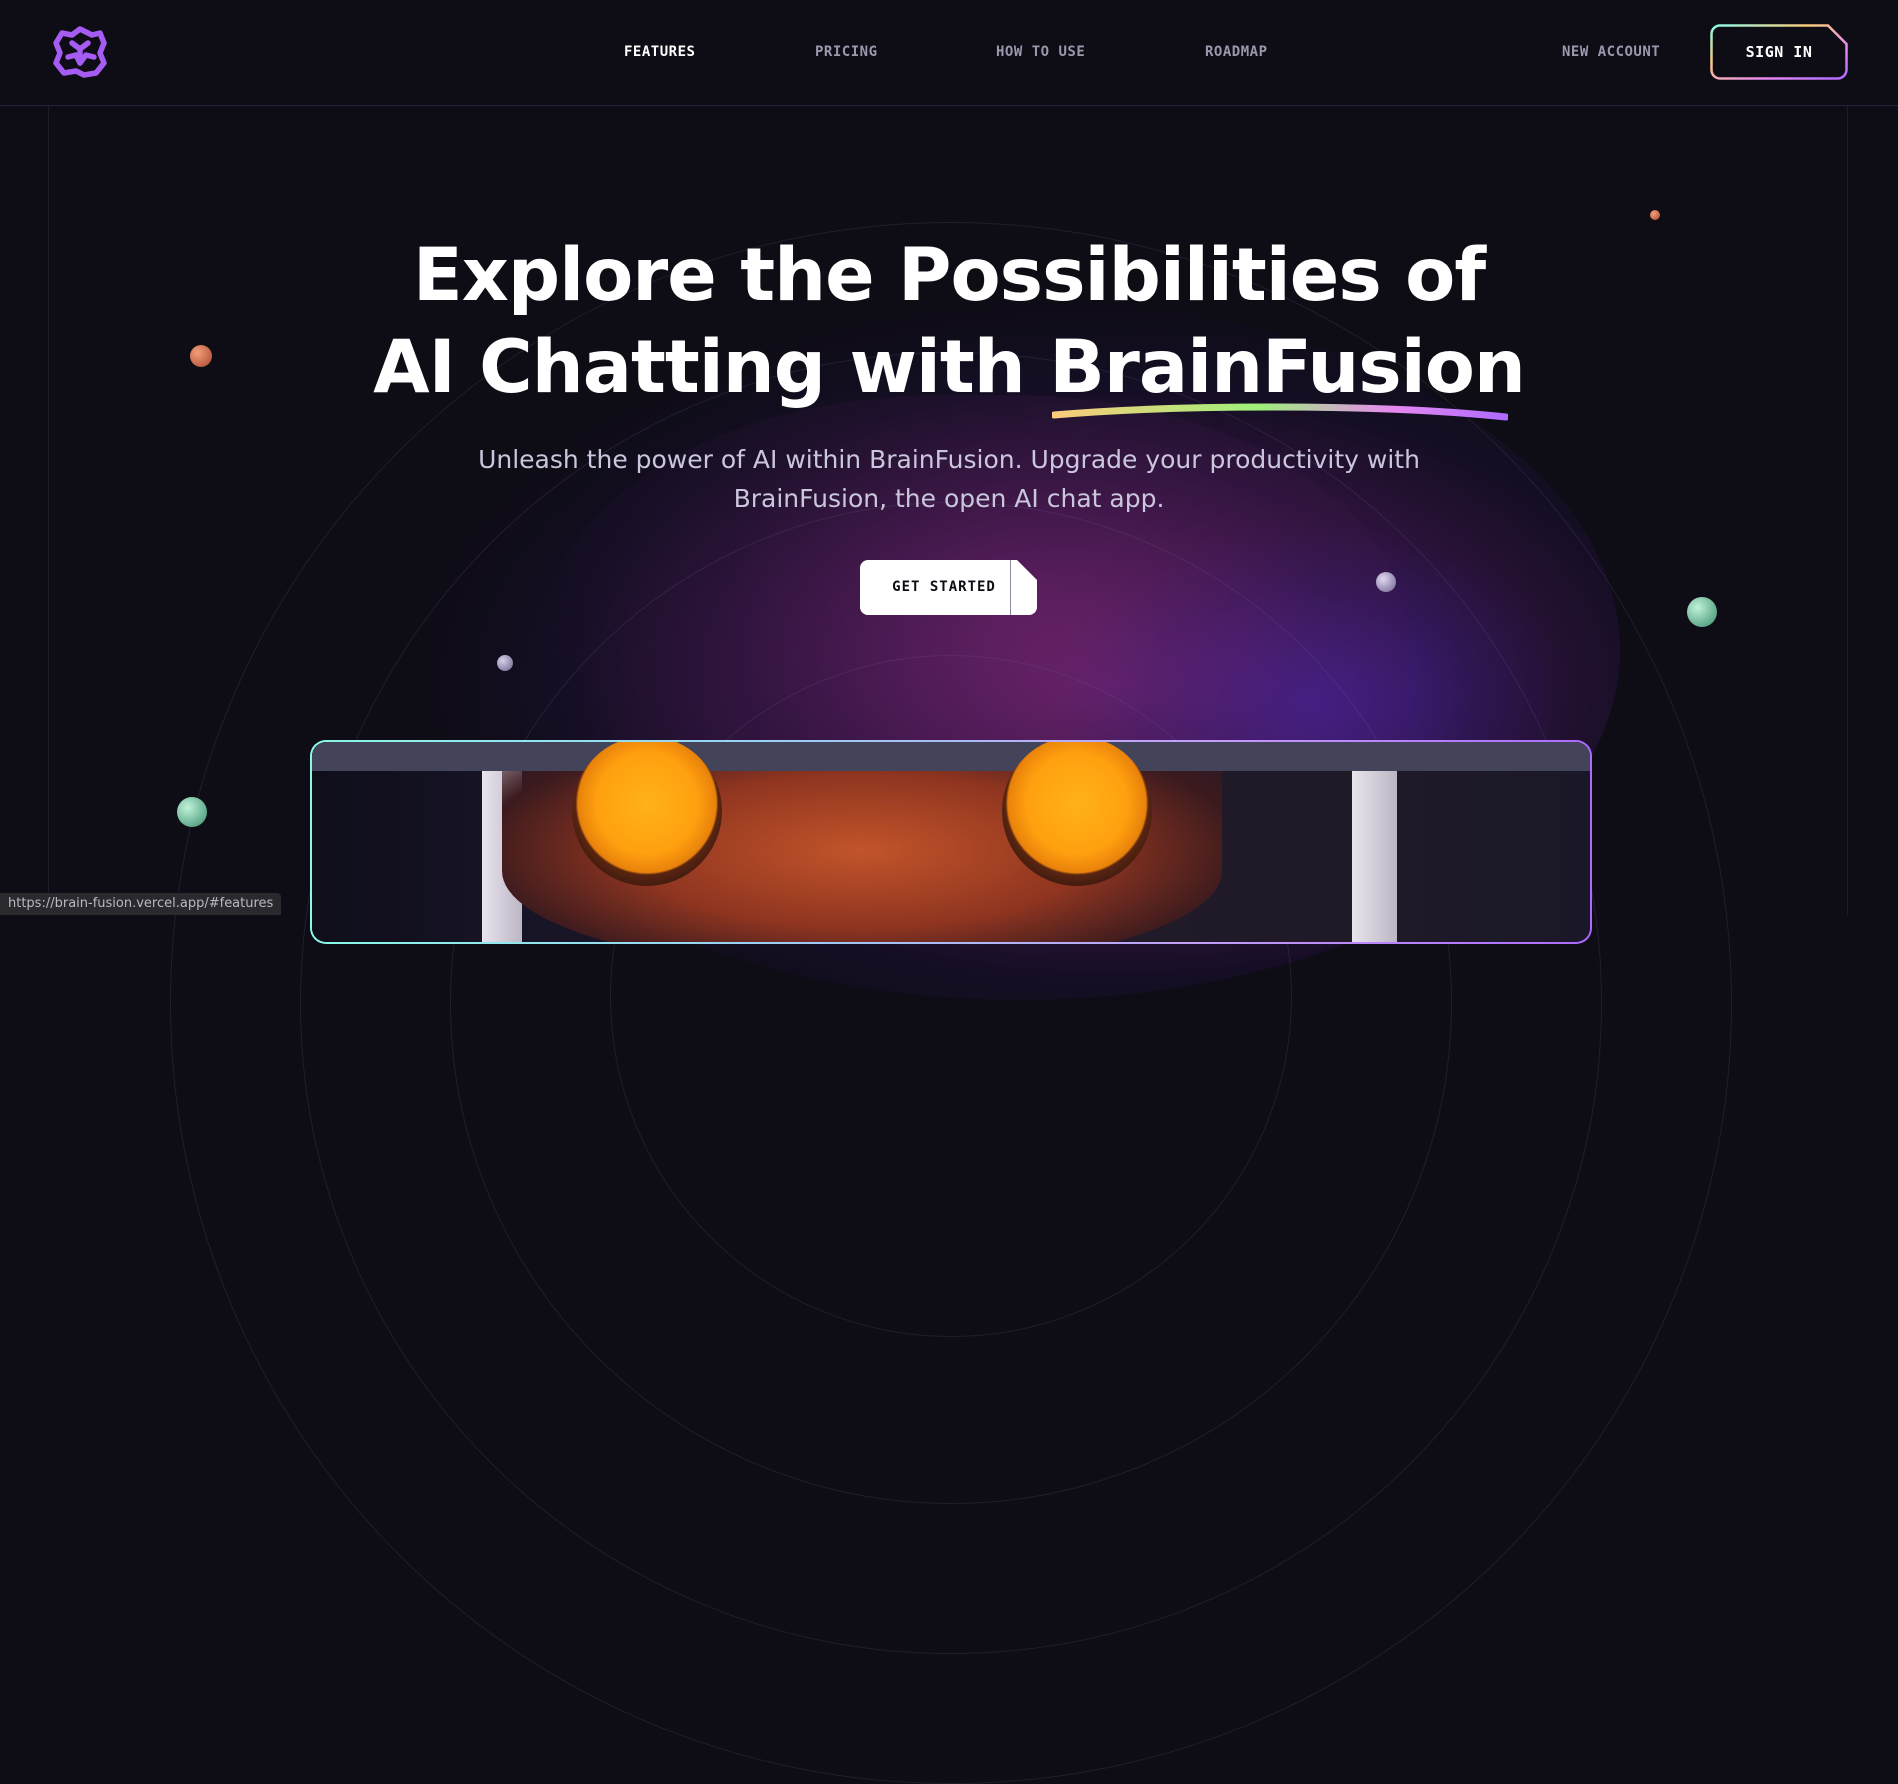  I want to click on frame-line-left, so click(48, 510).